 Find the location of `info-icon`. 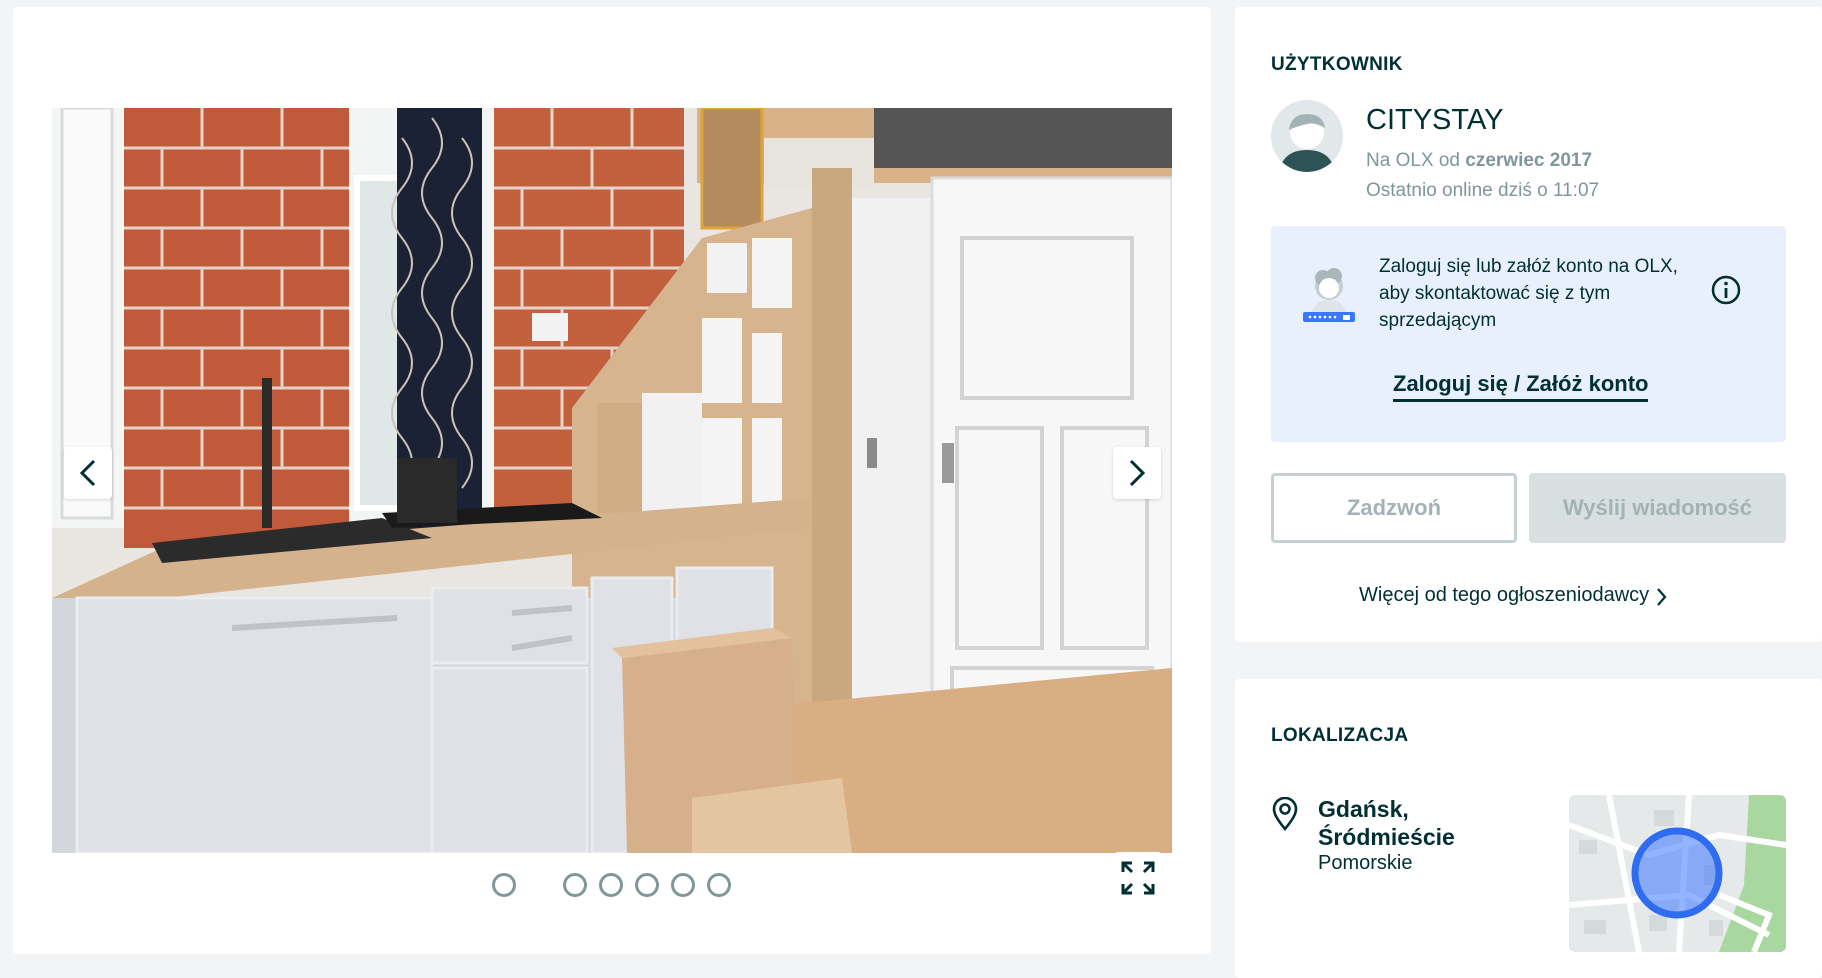

info-icon is located at coordinates (1726, 290).